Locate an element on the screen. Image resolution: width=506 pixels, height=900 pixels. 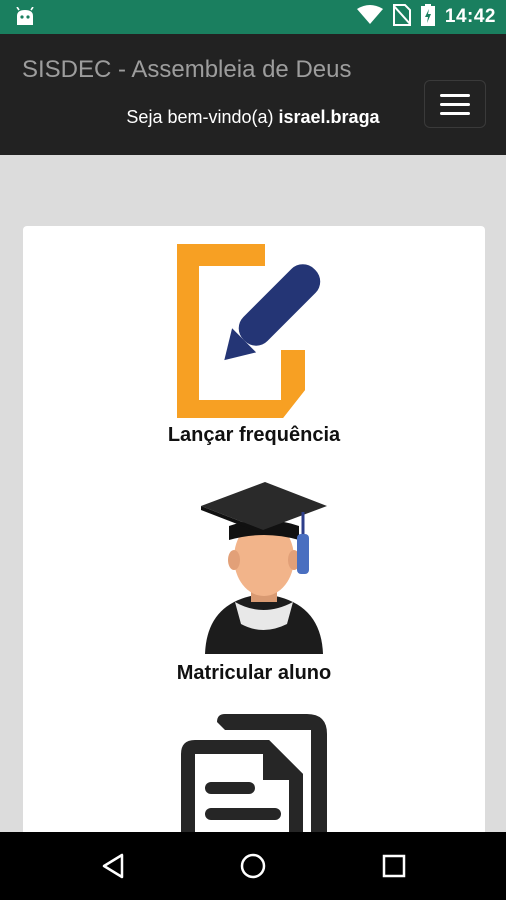
enroll-student-label: Matricular aluno is located at coordinates (254, 673).